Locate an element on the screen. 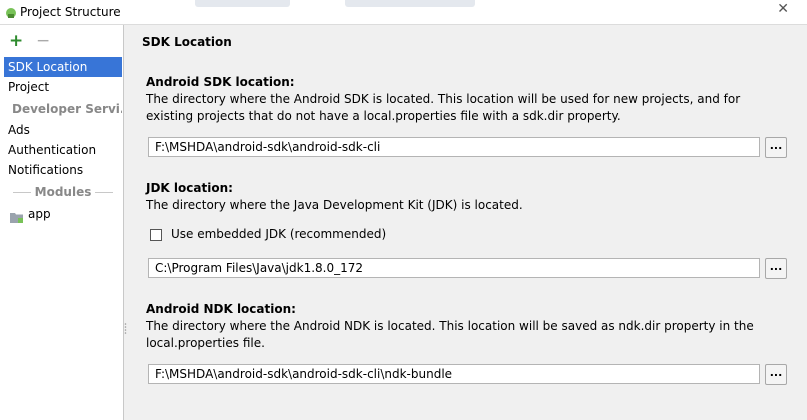 The width and height of the screenshot is (807, 420). jdk-label: JDK location: is located at coordinates (189, 188).